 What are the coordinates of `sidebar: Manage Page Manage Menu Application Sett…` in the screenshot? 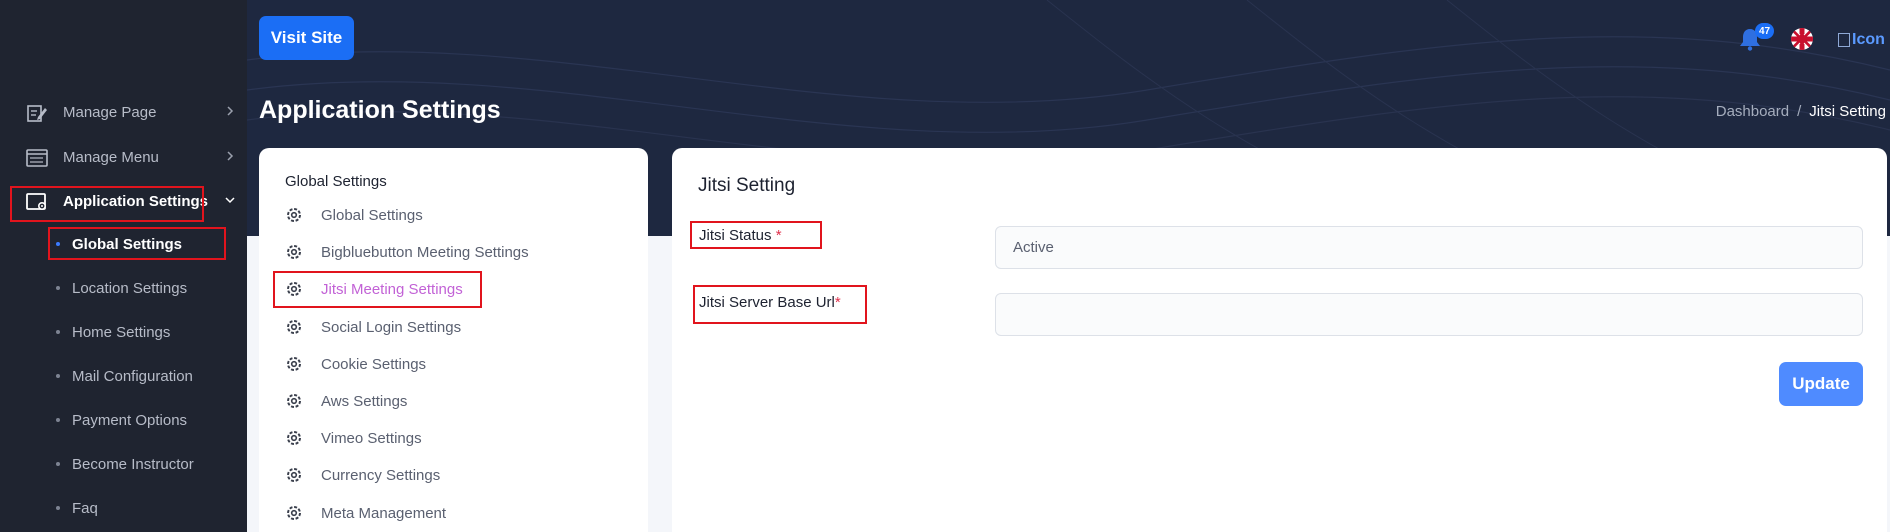 It's located at (123, 266).